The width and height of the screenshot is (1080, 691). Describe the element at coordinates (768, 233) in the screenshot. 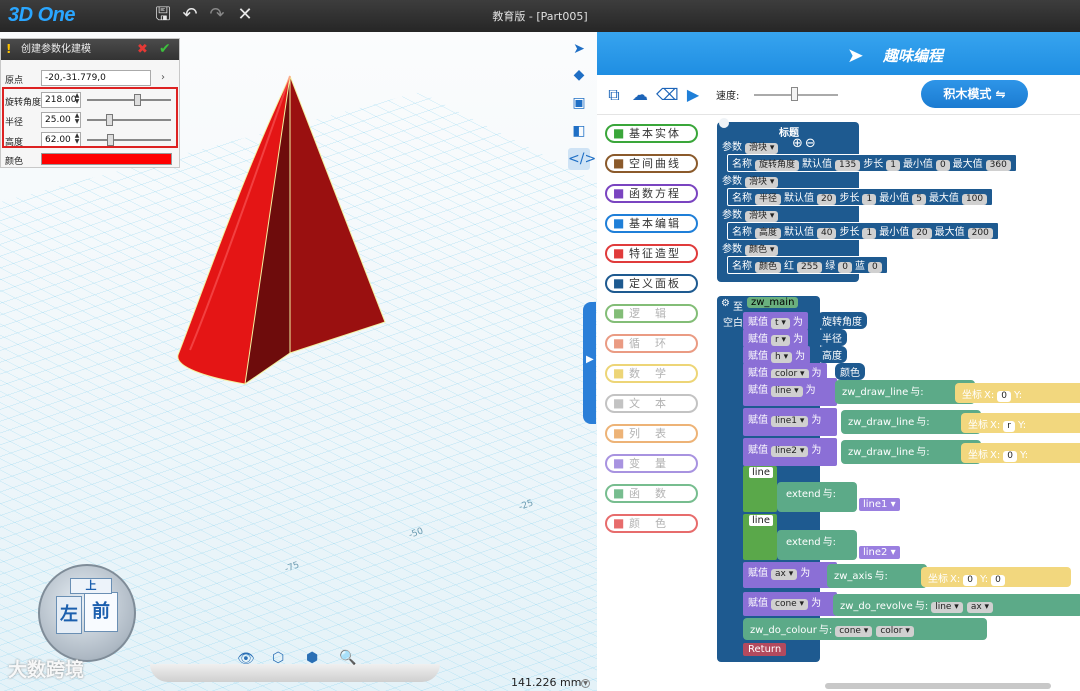

I see `param-name-field: 高度` at that location.